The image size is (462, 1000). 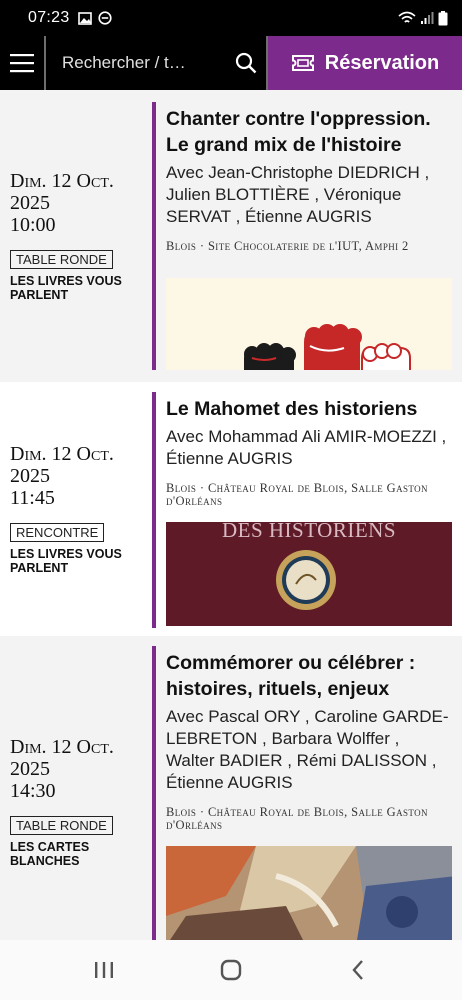 What do you see at coordinates (327, 347) in the screenshot?
I see `raised-fists-illustration` at bounding box center [327, 347].